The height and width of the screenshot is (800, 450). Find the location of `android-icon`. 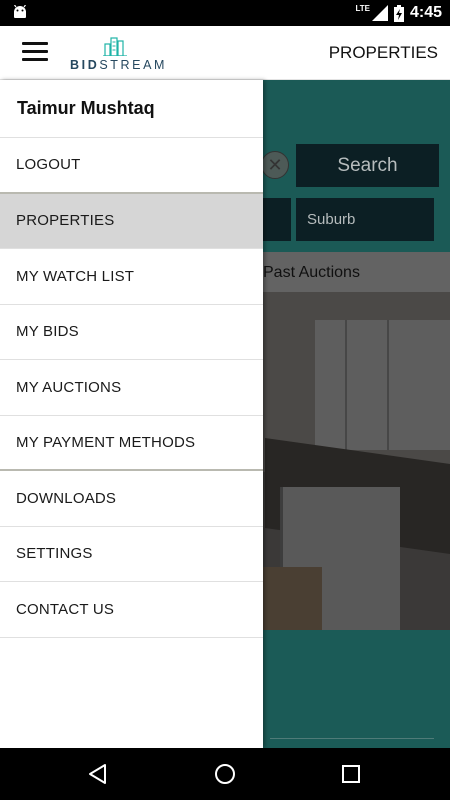

android-icon is located at coordinates (20, 11).